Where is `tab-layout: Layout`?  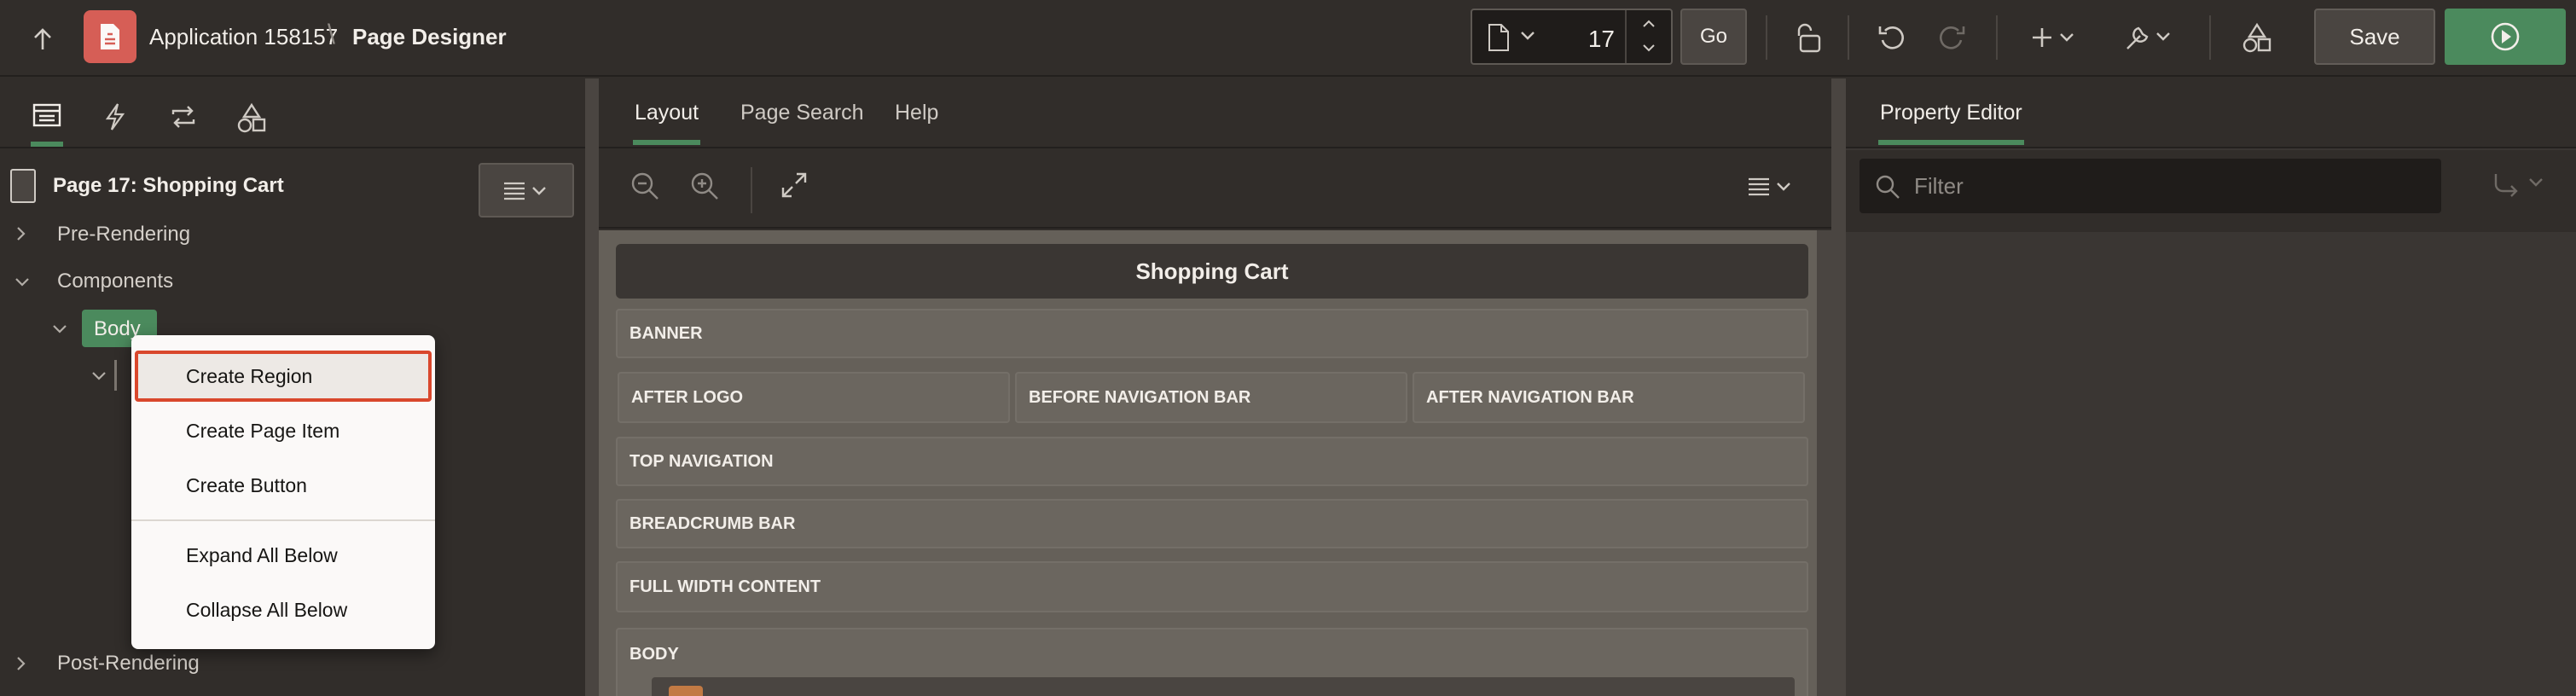
tab-layout: Layout is located at coordinates (666, 123).